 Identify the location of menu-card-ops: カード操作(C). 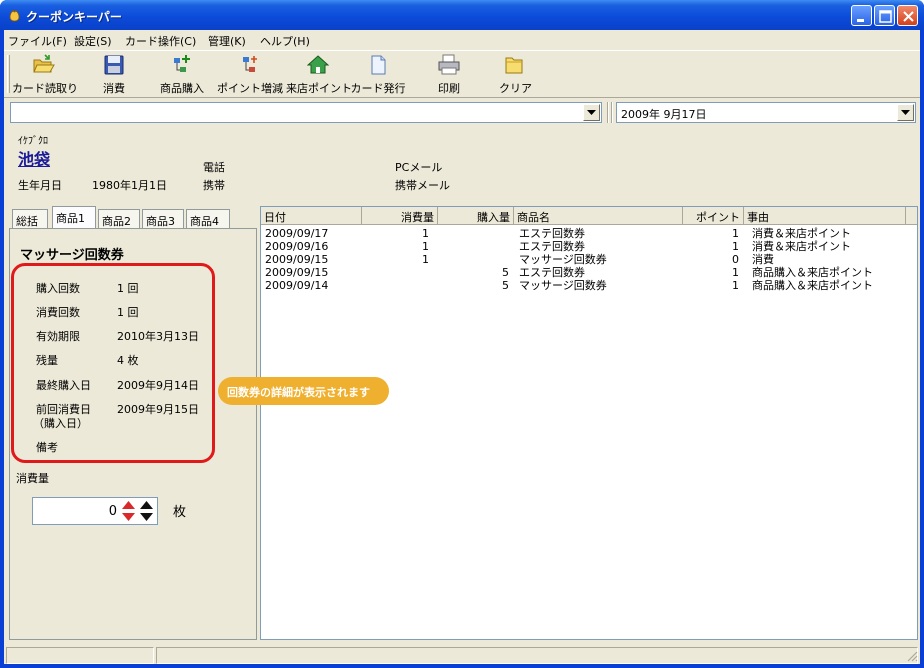
(160, 41).